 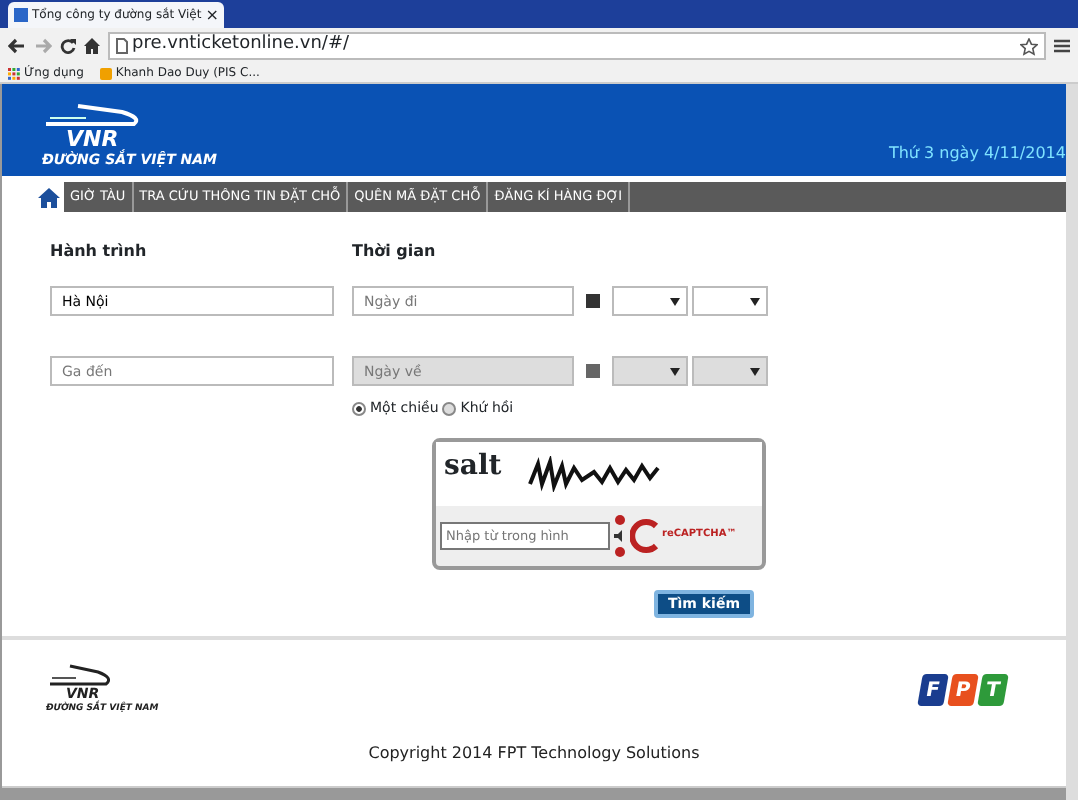 I want to click on reload-icon, so click(x=68, y=46).